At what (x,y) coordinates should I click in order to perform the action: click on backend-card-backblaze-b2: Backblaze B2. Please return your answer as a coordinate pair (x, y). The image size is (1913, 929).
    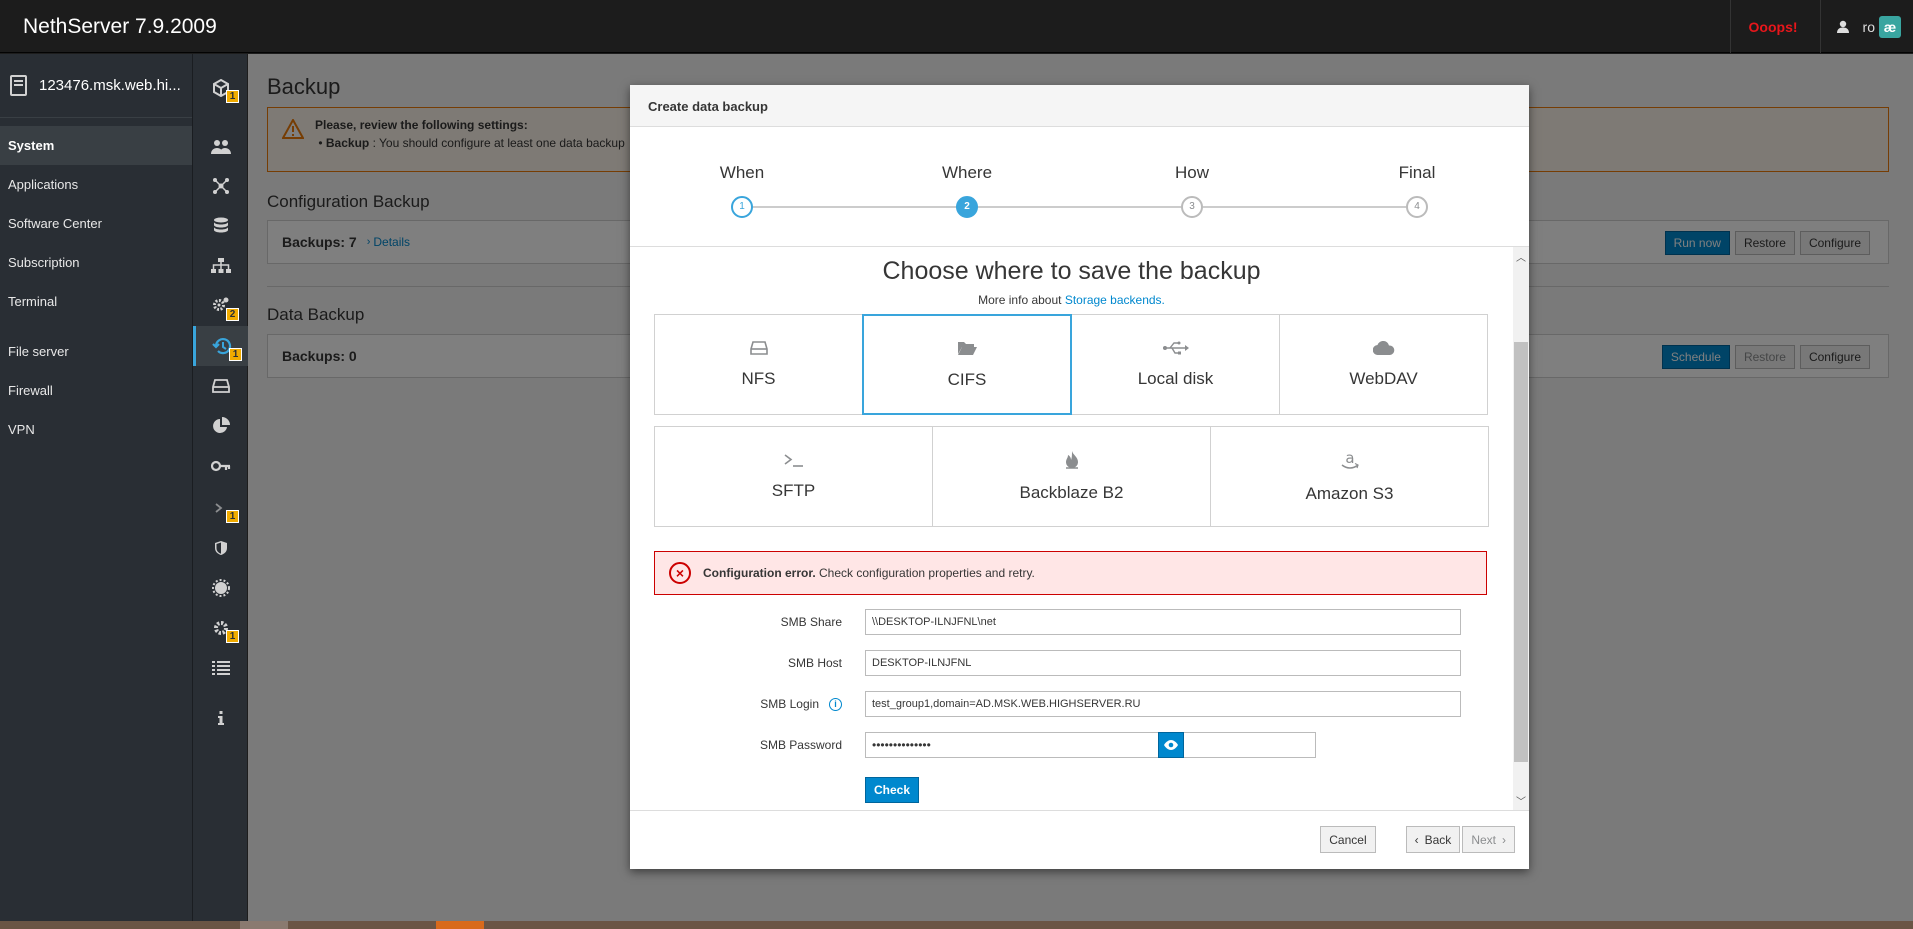
    Looking at the image, I should click on (1071, 476).